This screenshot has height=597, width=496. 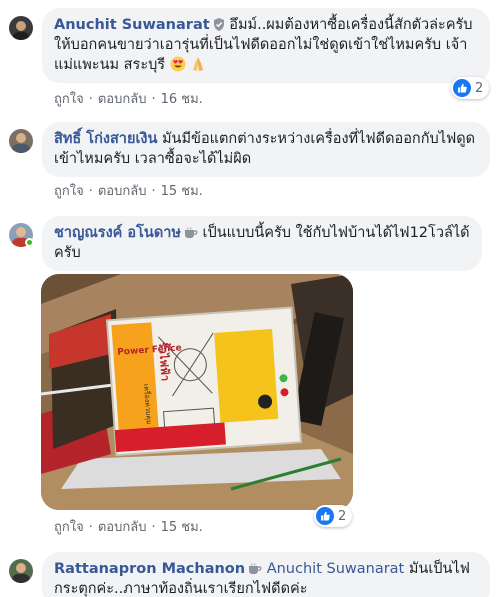 I want to click on comment-actions: ถูกใจ · ตอบกลับ · 16 ชม., so click(x=128, y=98).